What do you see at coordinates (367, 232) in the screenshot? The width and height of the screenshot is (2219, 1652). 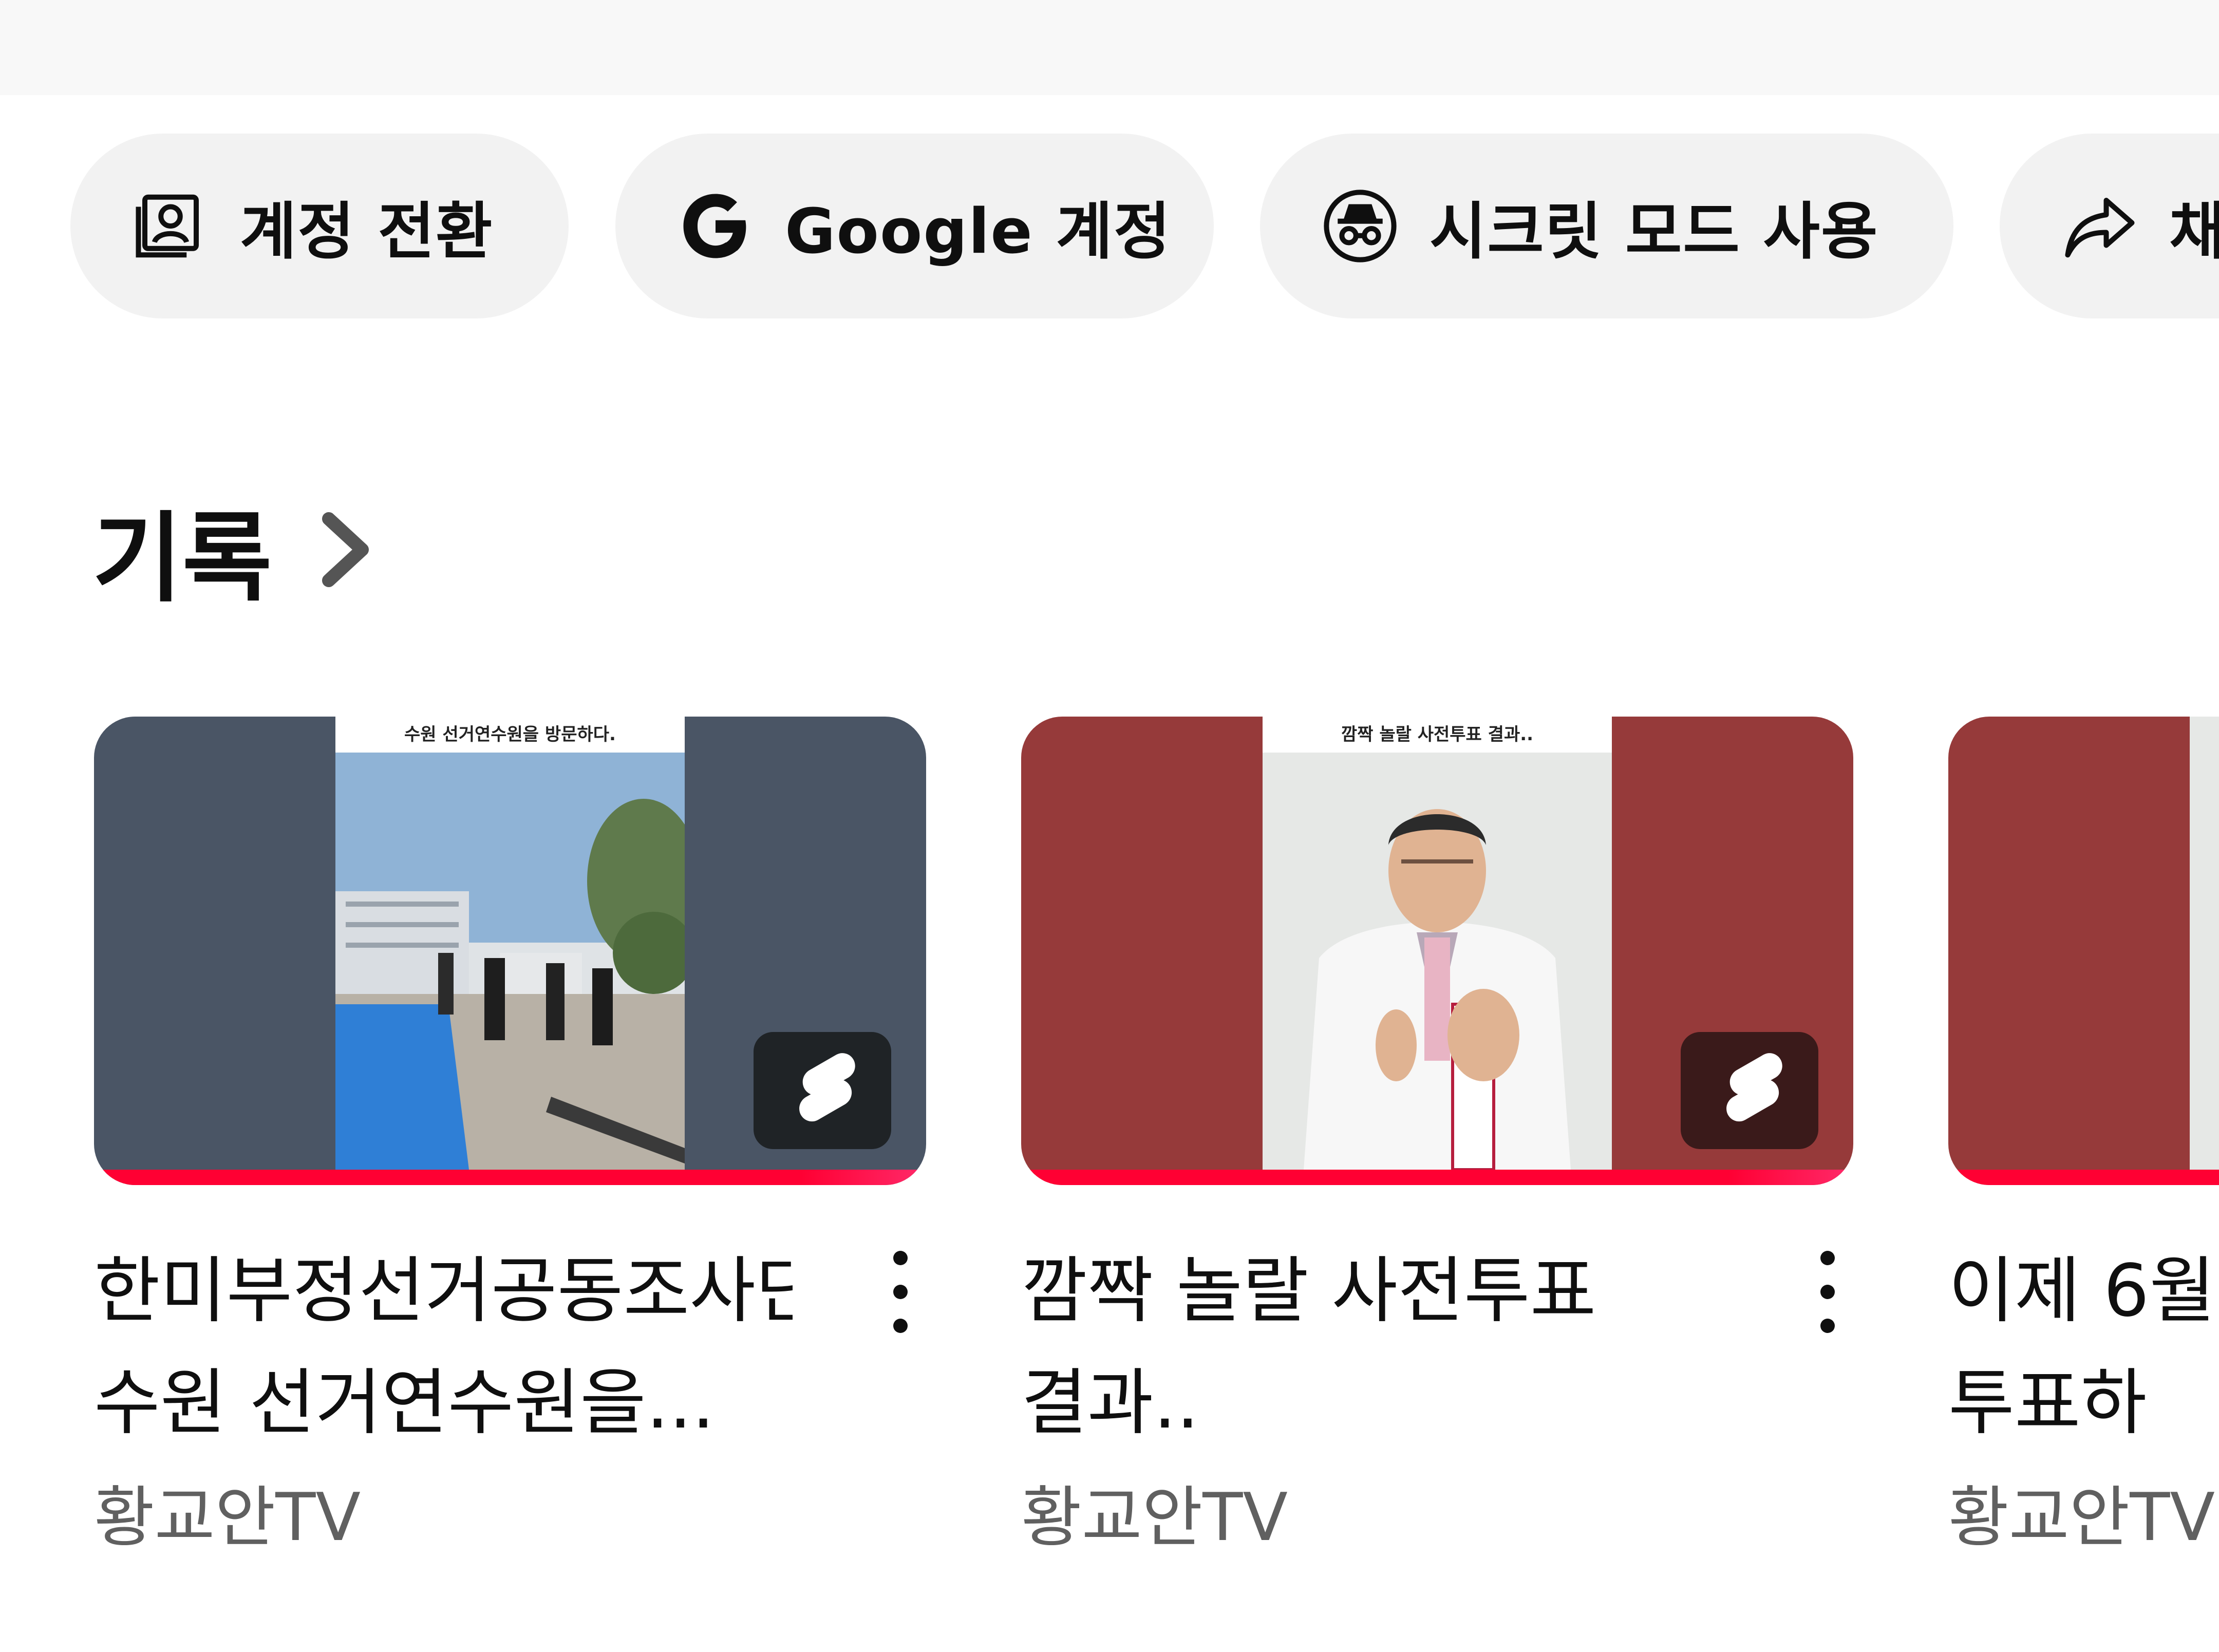 I see `switch-account-label: 계정 전환` at bounding box center [367, 232].